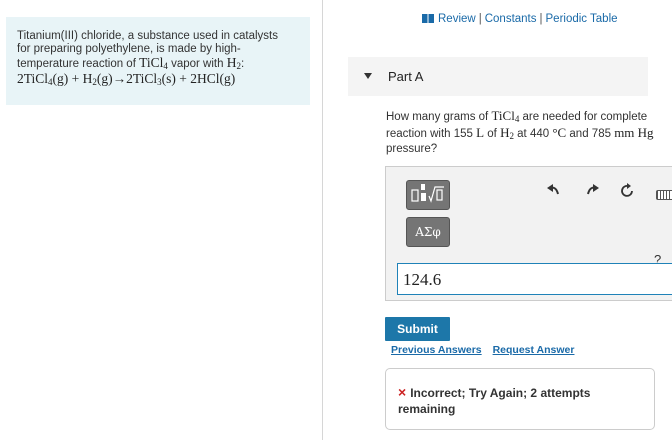 The width and height of the screenshot is (672, 440). What do you see at coordinates (402, 392) in the screenshot?
I see `incorrect-x-icon: ×` at bounding box center [402, 392].